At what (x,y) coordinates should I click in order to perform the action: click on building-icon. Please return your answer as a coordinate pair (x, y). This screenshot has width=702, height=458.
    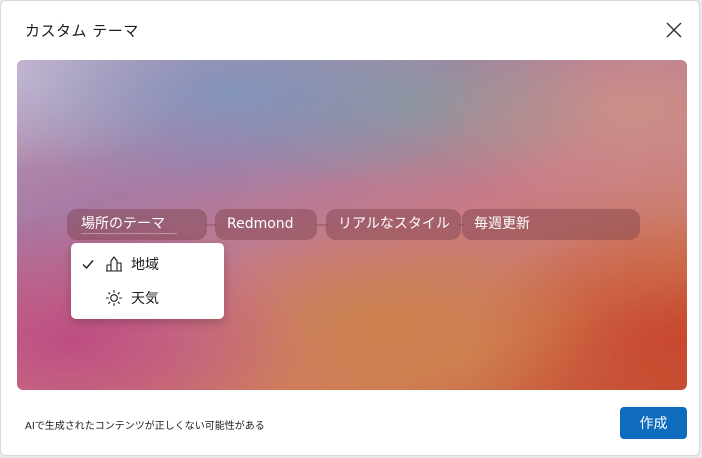
    Looking at the image, I should click on (114, 264).